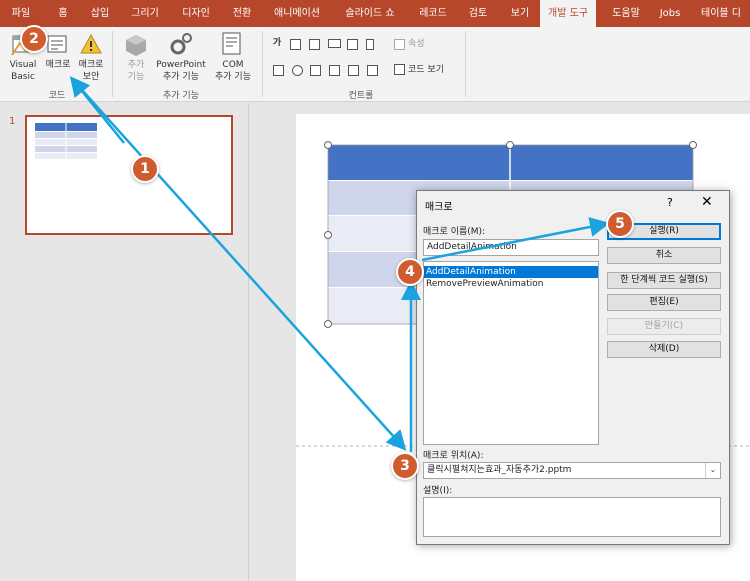 Image resolution: width=750 pixels, height=581 pixels. I want to click on tab-developer: 개발 도구, so click(568, 14).